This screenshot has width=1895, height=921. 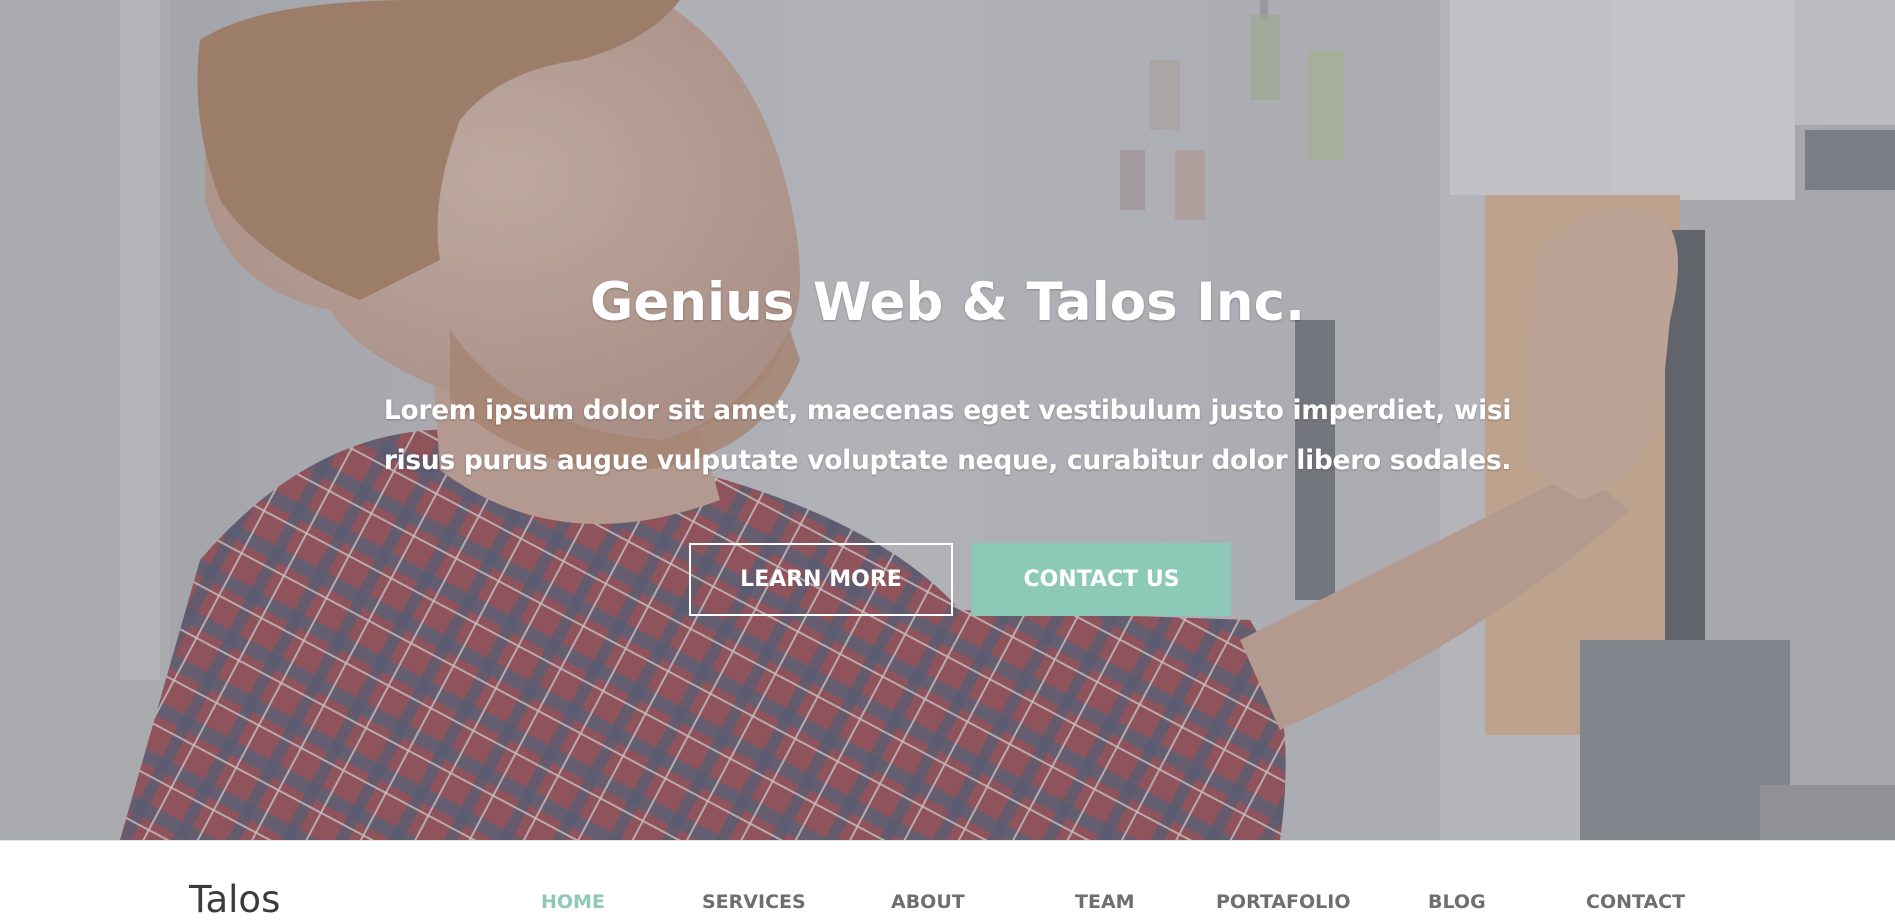 What do you see at coordinates (754, 902) in the screenshot?
I see `nav-item-services: SERVICES` at bounding box center [754, 902].